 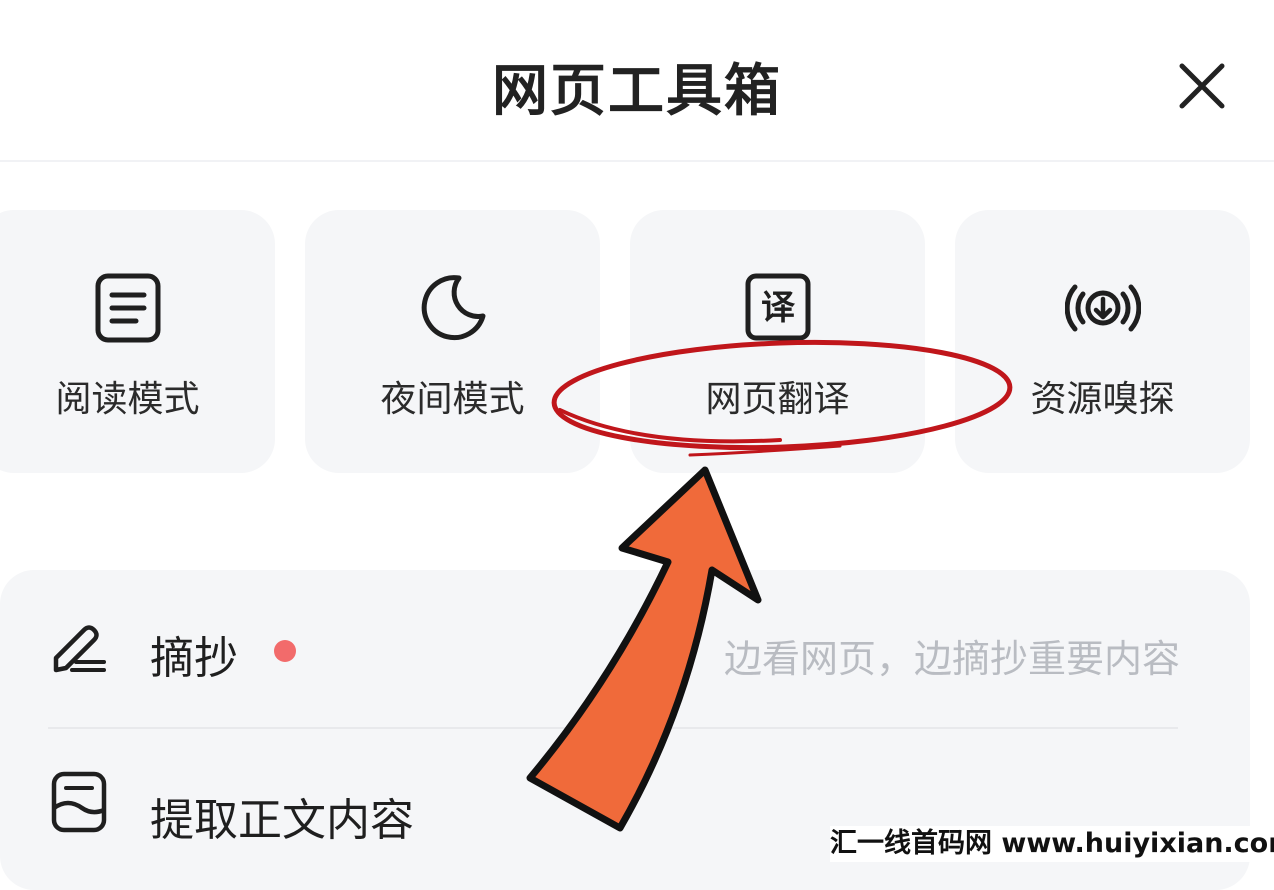 I want to click on translate-icon-glyph: 译, so click(x=778, y=308).